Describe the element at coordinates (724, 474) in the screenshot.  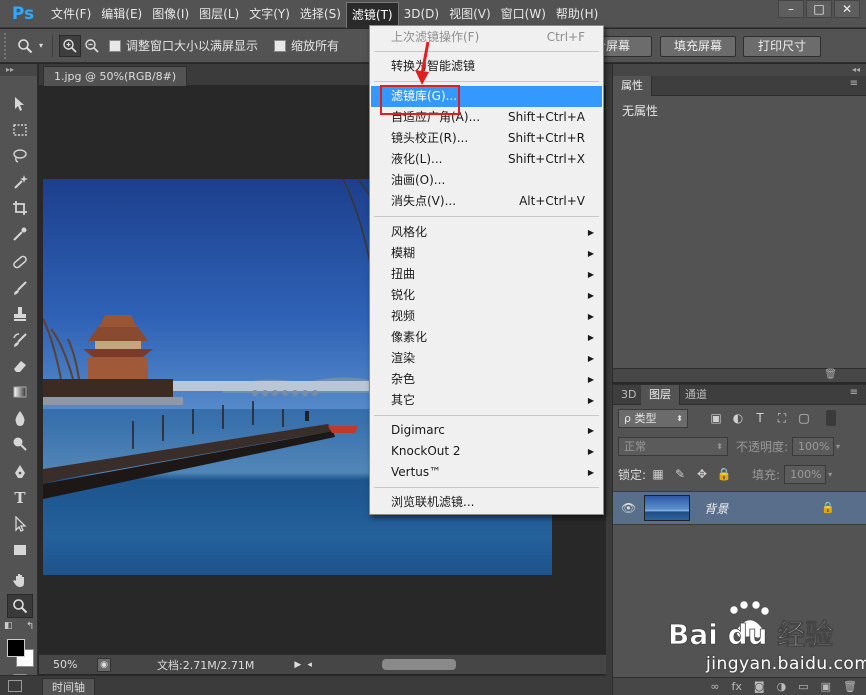
I see `lock-all-icon: 🔒` at that location.